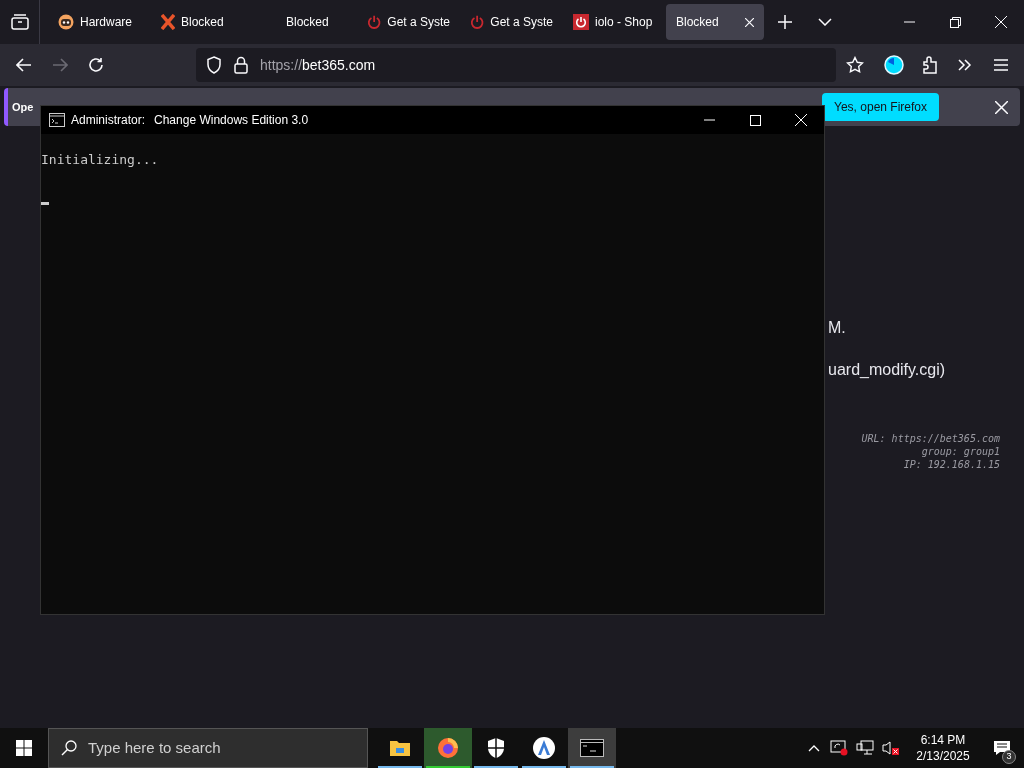 The width and height of the screenshot is (1024, 768). I want to click on info-line: group: group1, so click(960, 451).